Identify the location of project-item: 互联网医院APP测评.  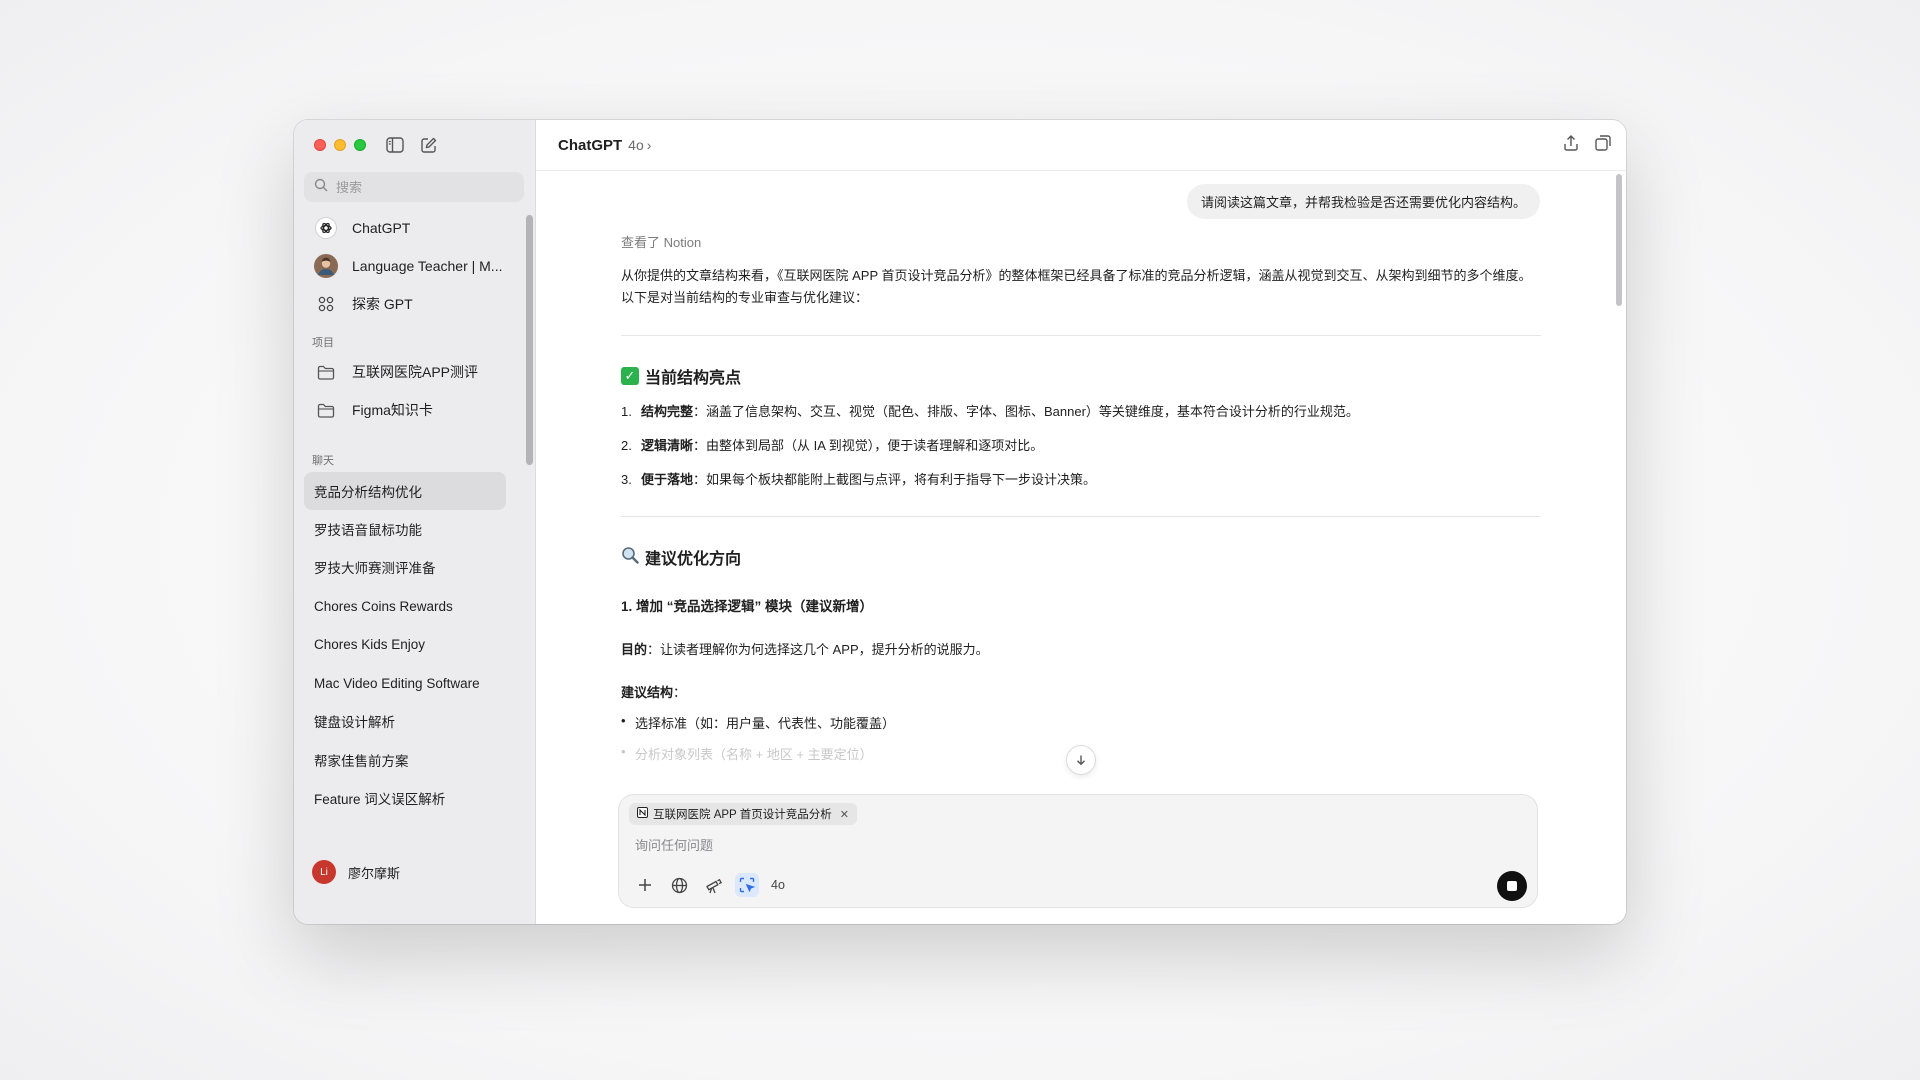
(409, 372).